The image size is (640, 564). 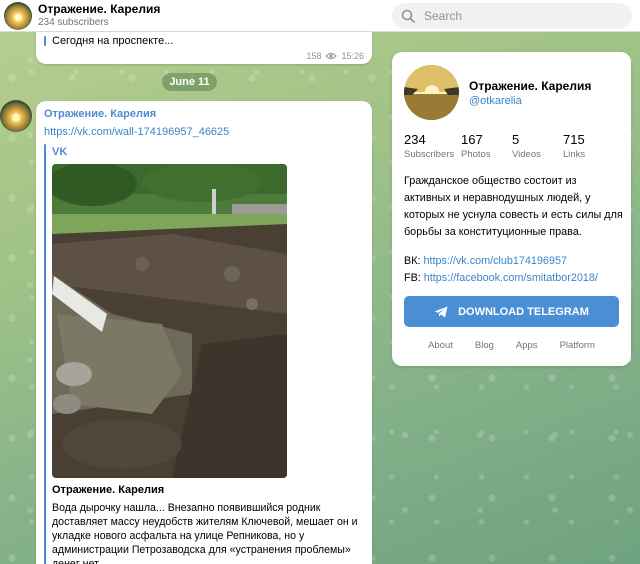 What do you see at coordinates (574, 154) in the screenshot?
I see `stat-label: Links` at bounding box center [574, 154].